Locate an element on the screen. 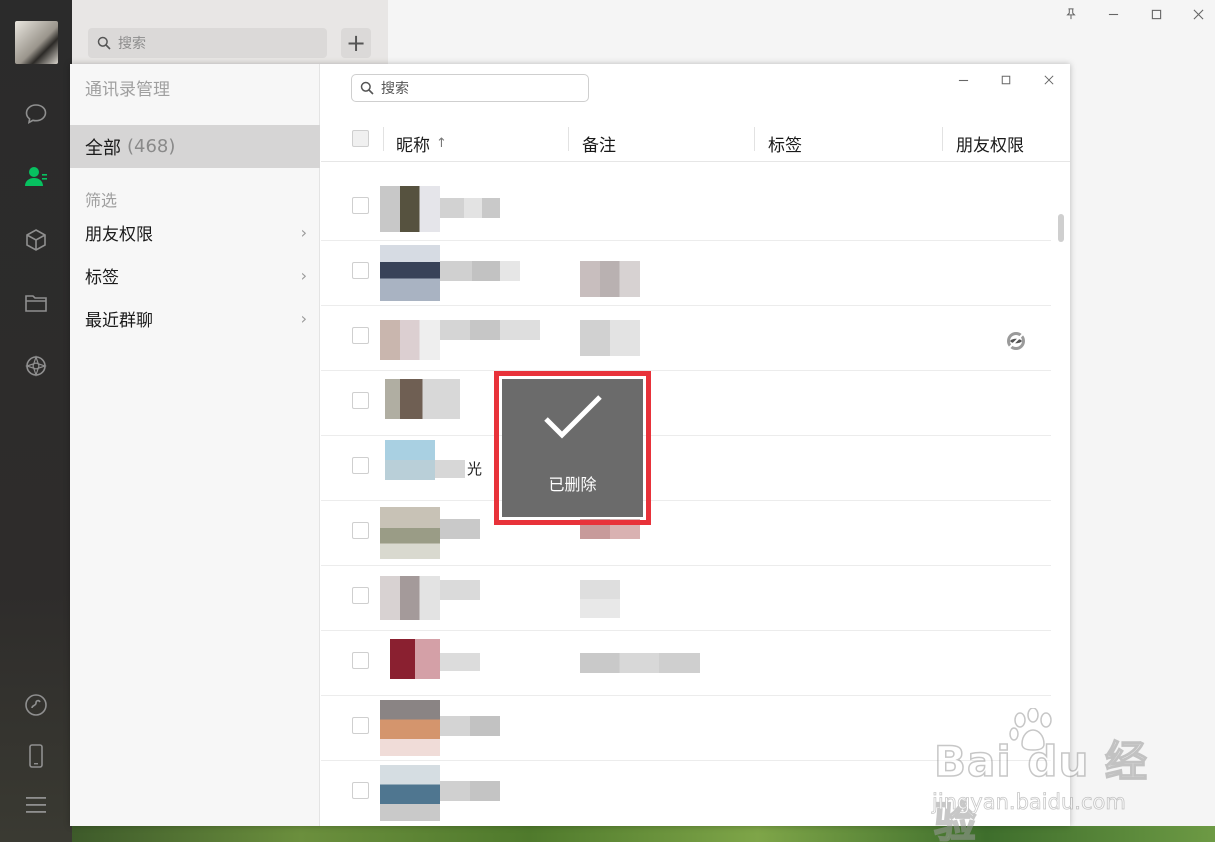 The image size is (1215, 842). table-header: 昵称 ↑ 备注 标签 朋友权限 is located at coordinates (695, 143).